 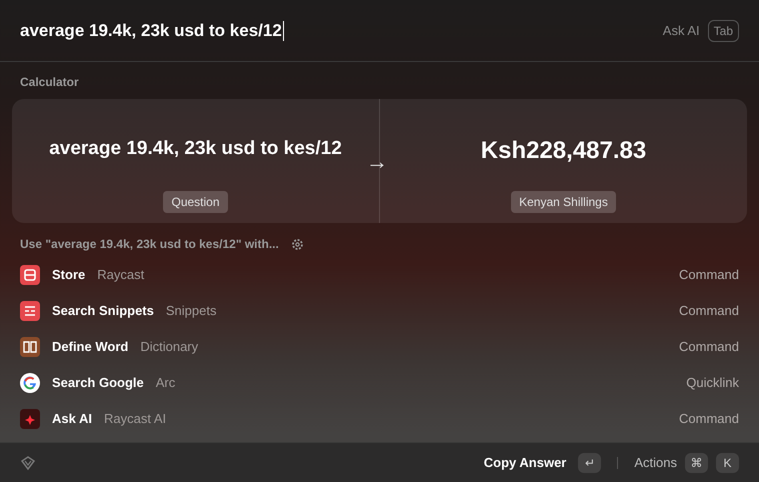 I want to click on result-subtitle: Dictionary, so click(x=169, y=347).